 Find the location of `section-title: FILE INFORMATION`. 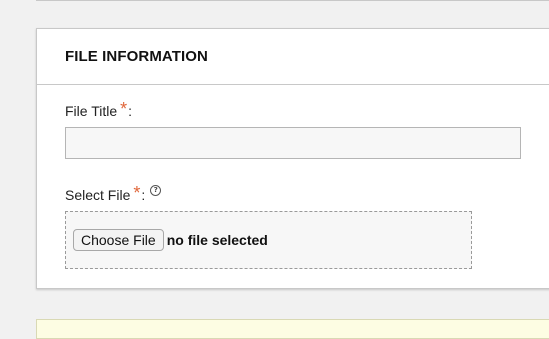

section-title: FILE INFORMATION is located at coordinates (136, 56).